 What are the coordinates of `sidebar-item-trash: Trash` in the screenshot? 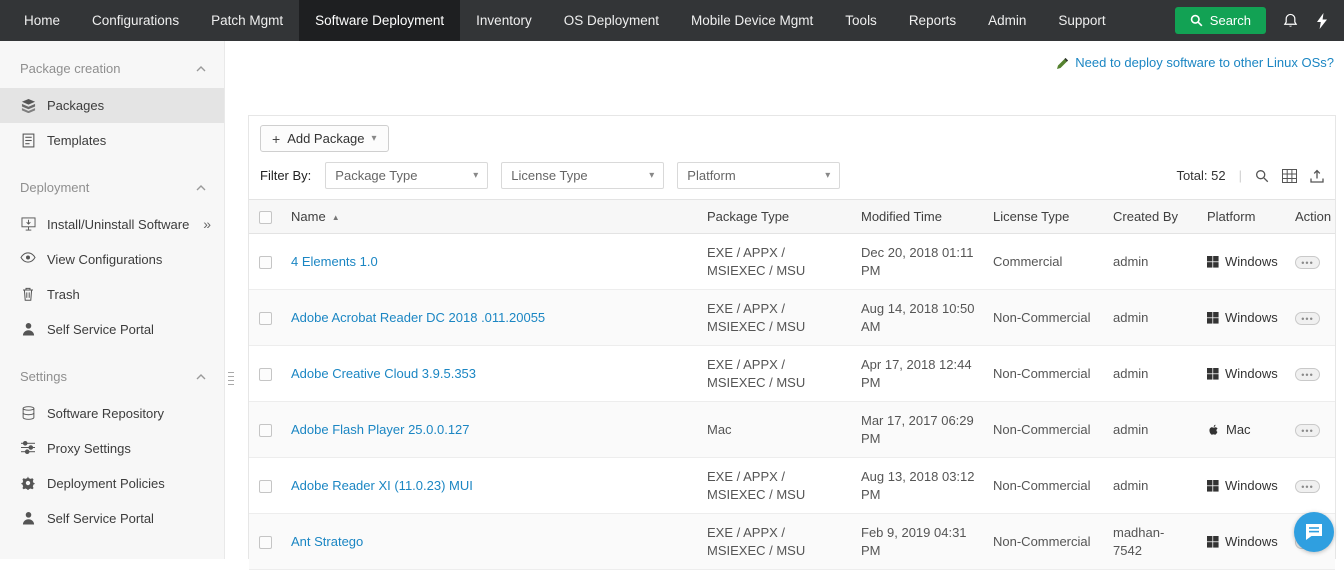 It's located at (112, 294).